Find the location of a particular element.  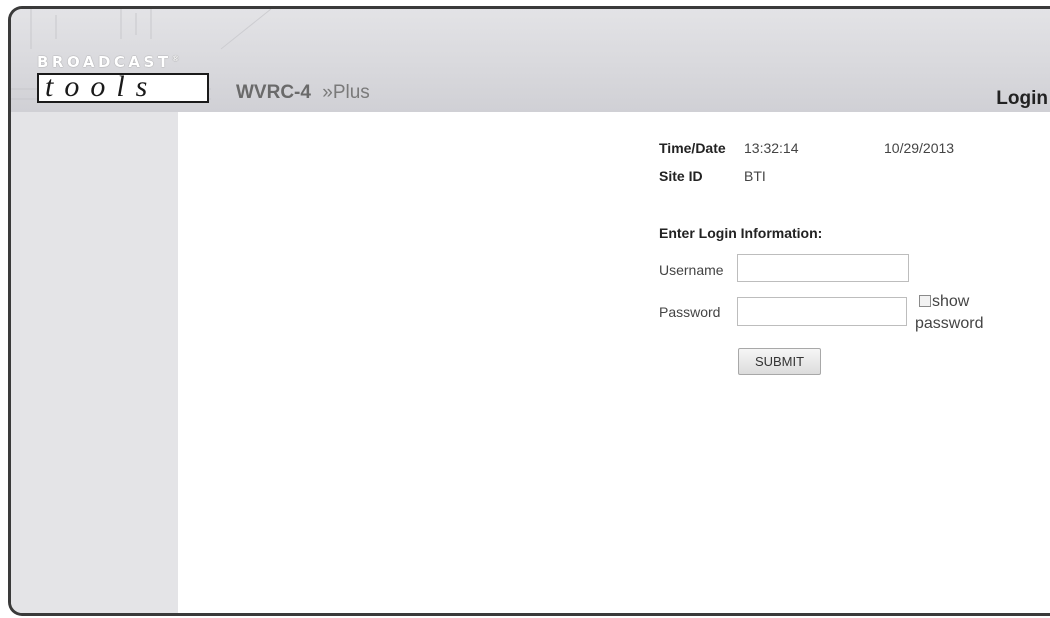

product-title: WVRC-4 »Plus is located at coordinates (303, 93).